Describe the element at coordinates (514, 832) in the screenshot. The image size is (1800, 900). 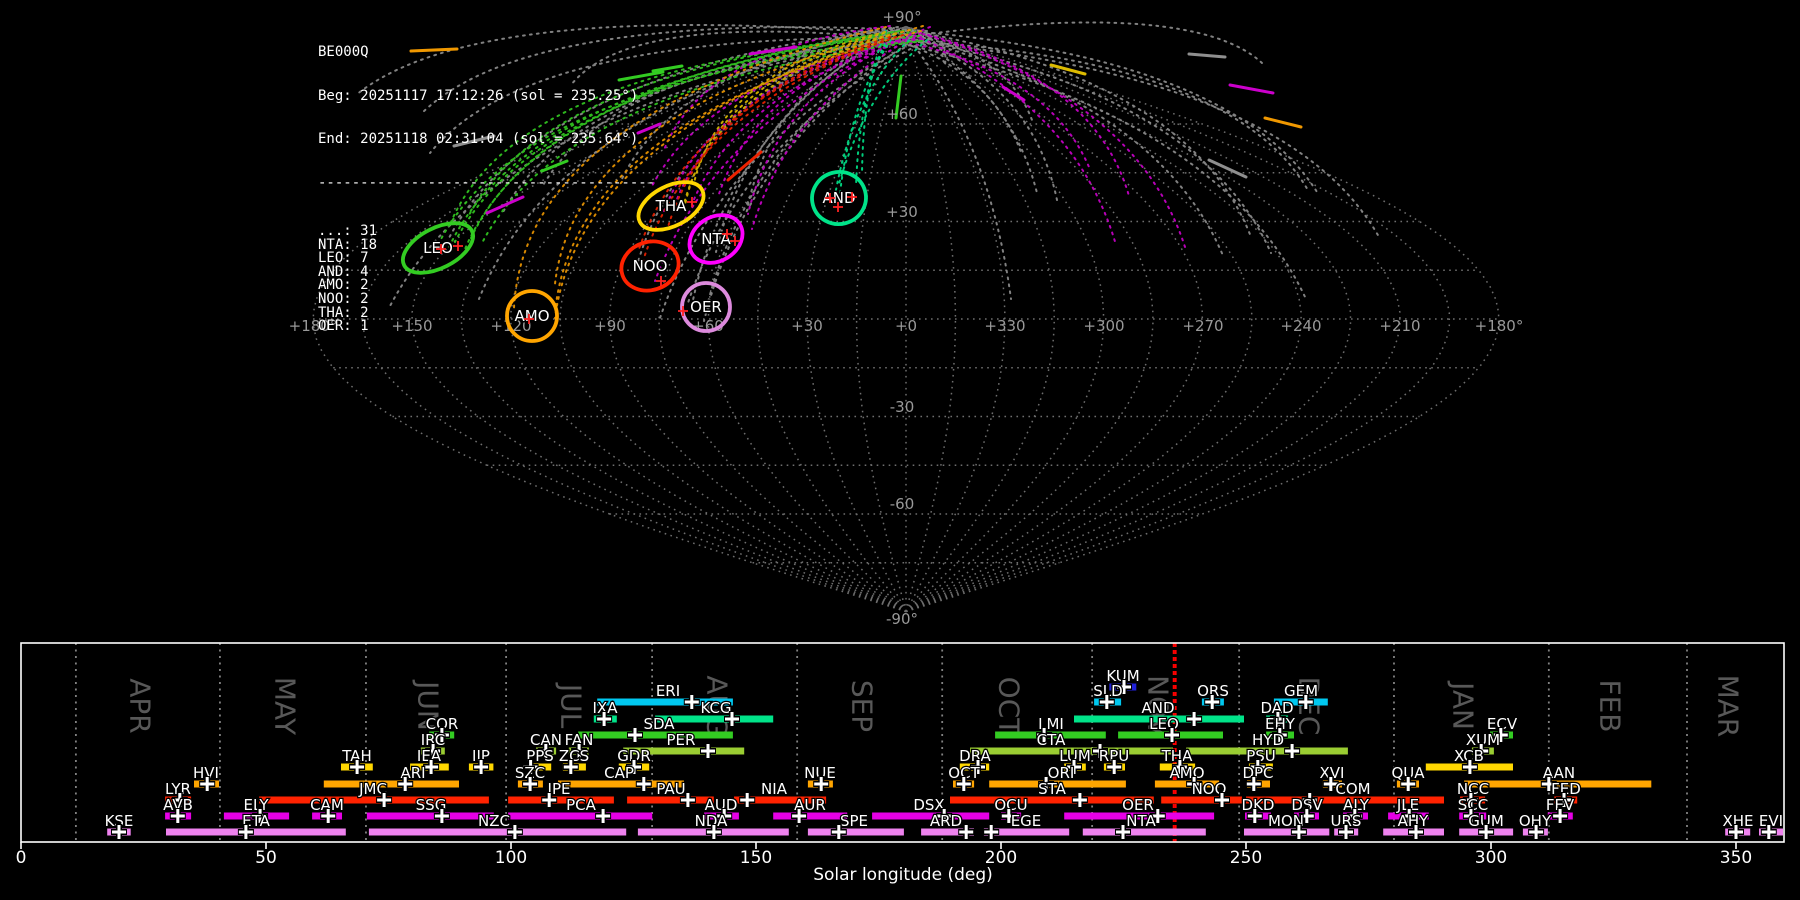
I see `peak-marker-NZC` at that location.